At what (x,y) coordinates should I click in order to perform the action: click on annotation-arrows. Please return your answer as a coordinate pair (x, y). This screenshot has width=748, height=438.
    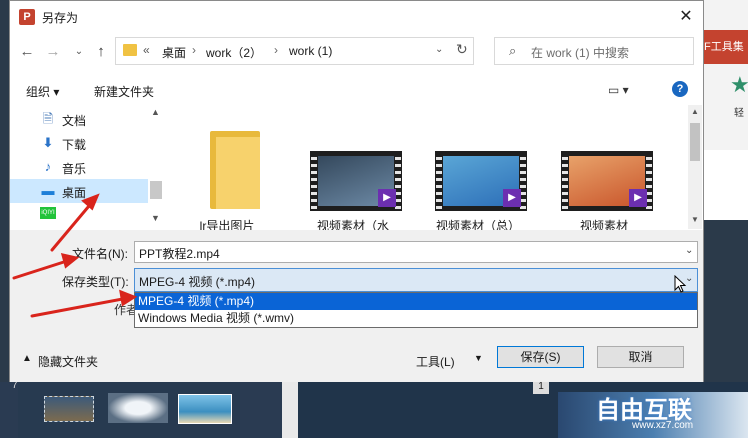
    Looking at the image, I should click on (75, 255).